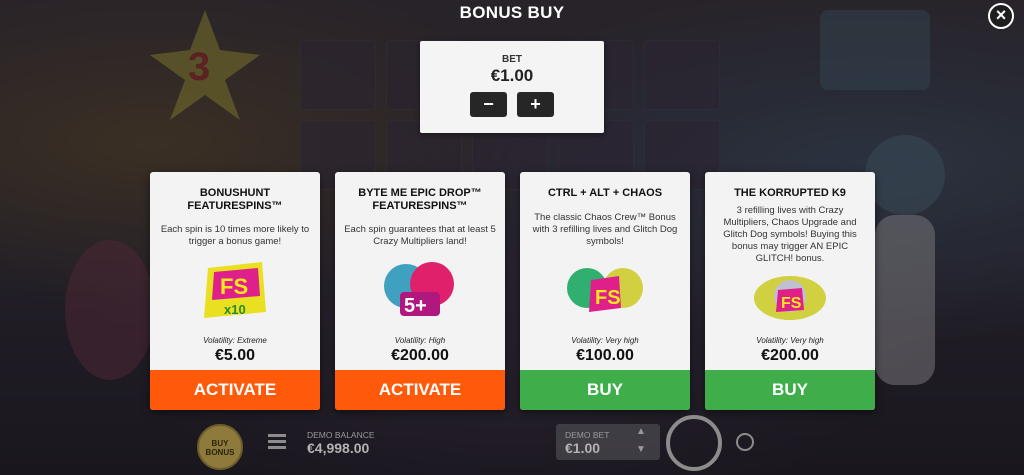 The width and height of the screenshot is (1024, 475). What do you see at coordinates (235, 199) in the screenshot?
I see `card-title: BONUSHUNT FEATURESPINS™` at bounding box center [235, 199].